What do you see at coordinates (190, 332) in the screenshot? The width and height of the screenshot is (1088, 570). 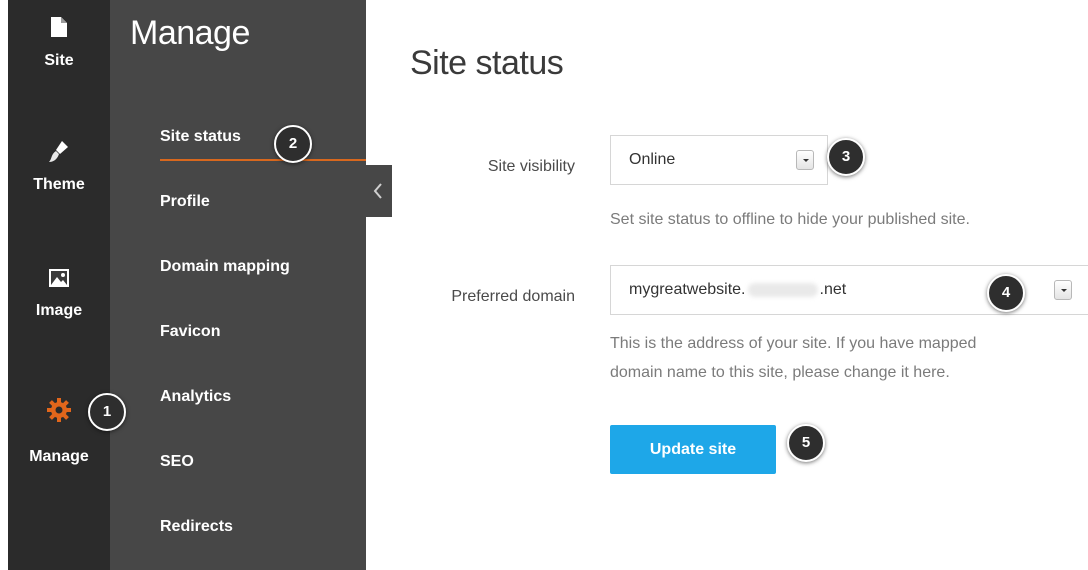 I see `nav-item-favicon: Favicon` at bounding box center [190, 332].